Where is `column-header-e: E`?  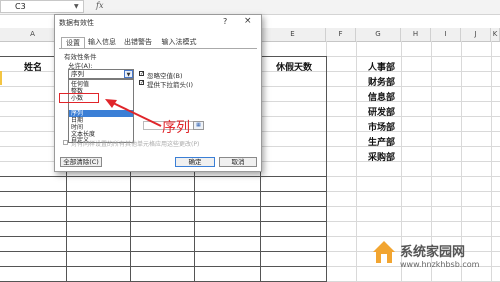 column-header-e: E is located at coordinates (293, 34).